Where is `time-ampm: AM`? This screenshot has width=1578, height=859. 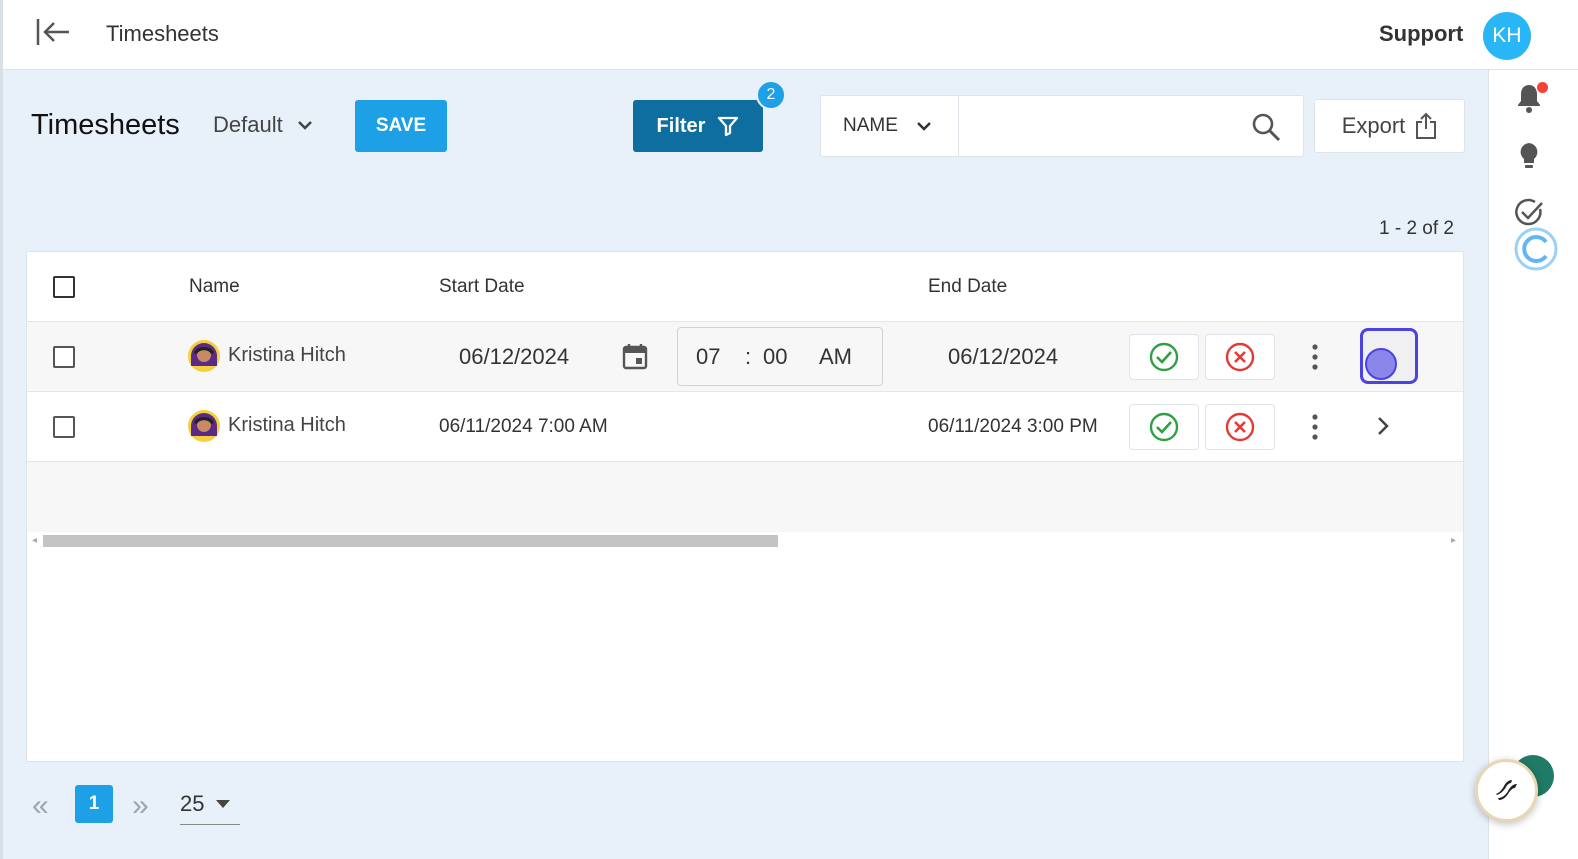
time-ampm: AM is located at coordinates (835, 357).